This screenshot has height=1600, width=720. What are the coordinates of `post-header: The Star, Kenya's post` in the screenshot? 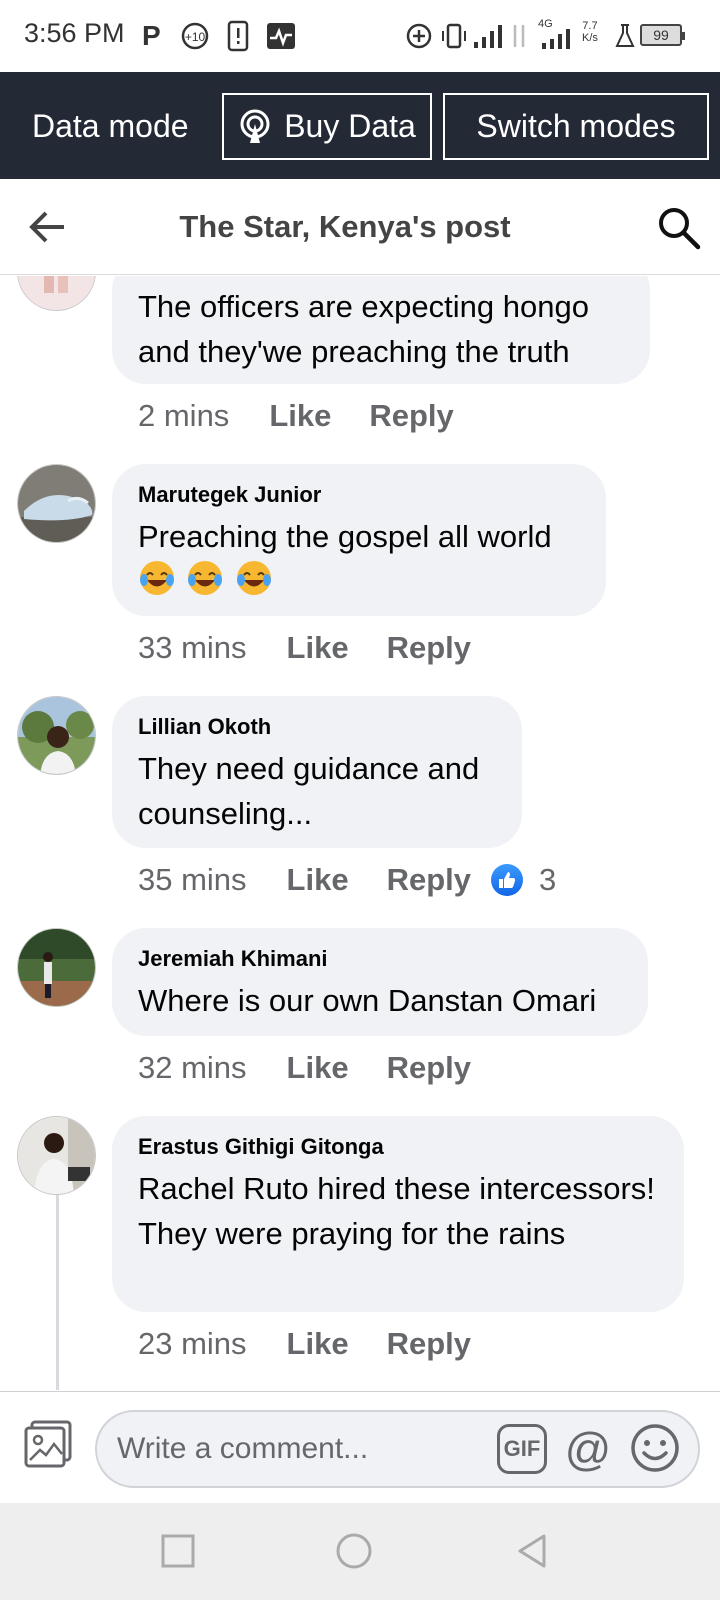 It's located at (360, 227).